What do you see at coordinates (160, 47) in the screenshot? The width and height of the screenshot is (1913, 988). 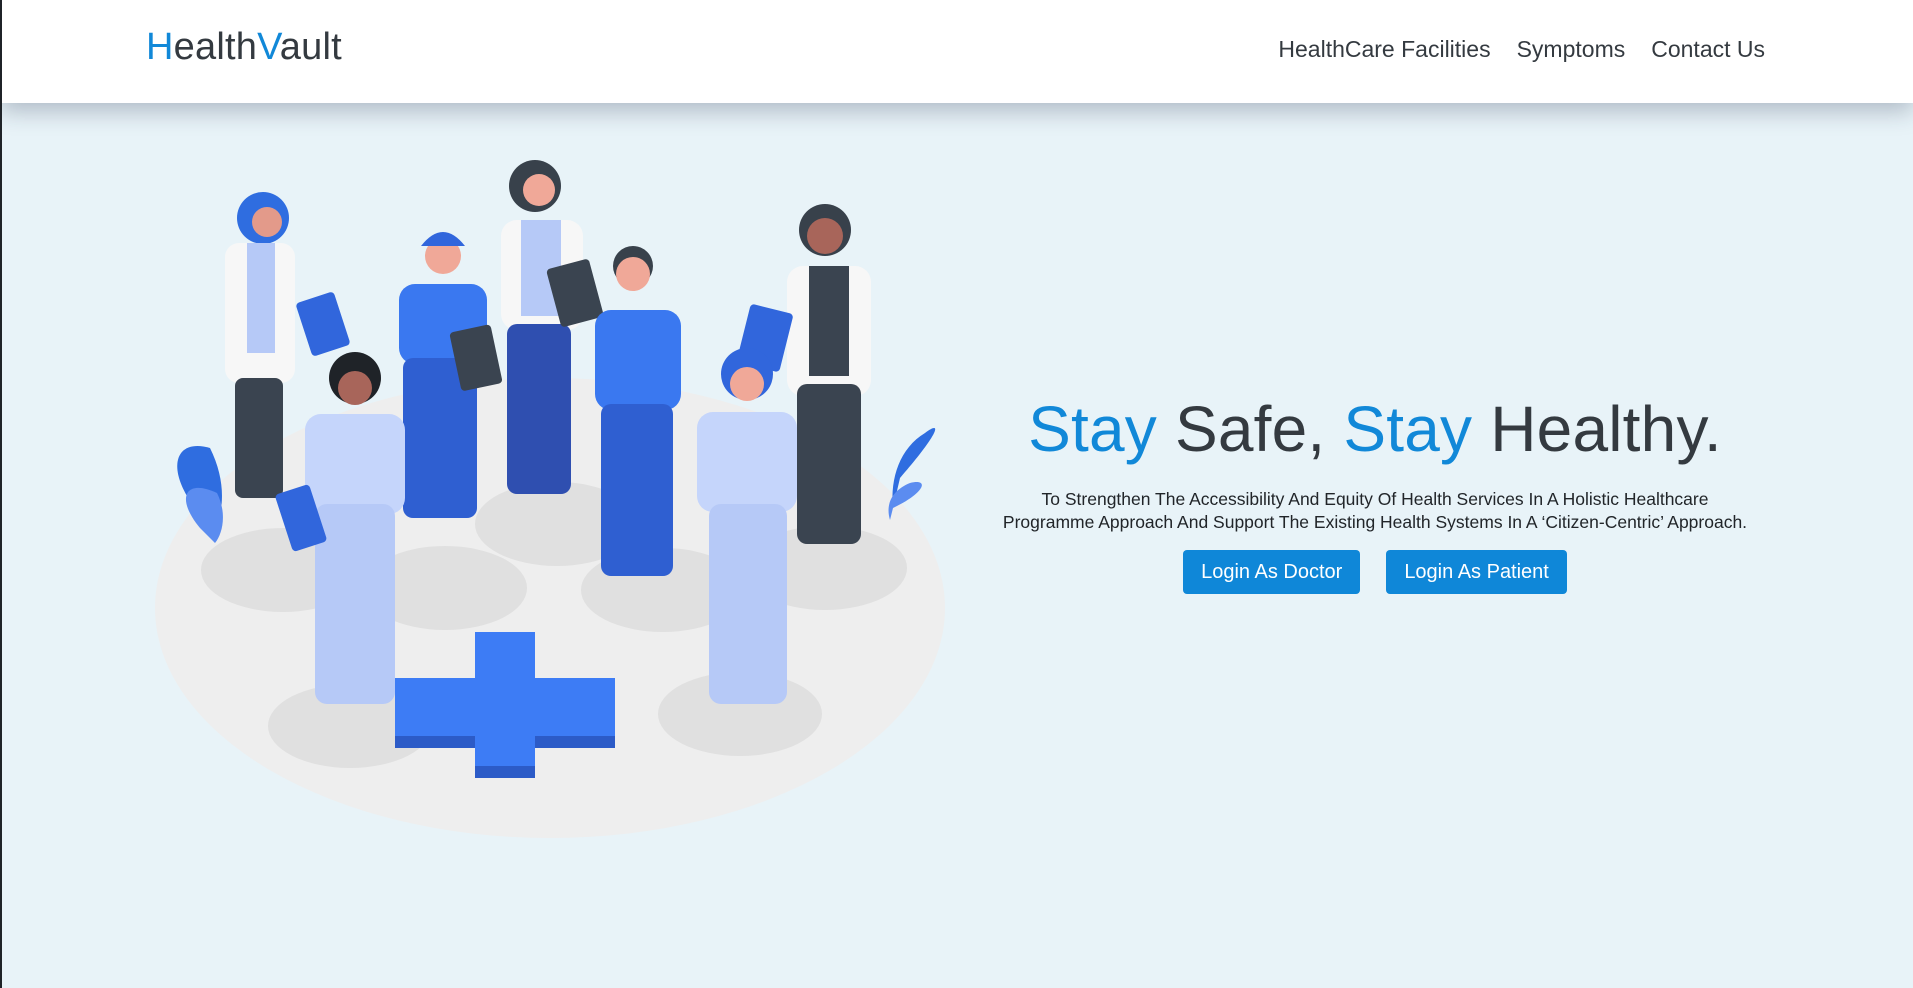 I see `brand-initial-h: H` at bounding box center [160, 47].